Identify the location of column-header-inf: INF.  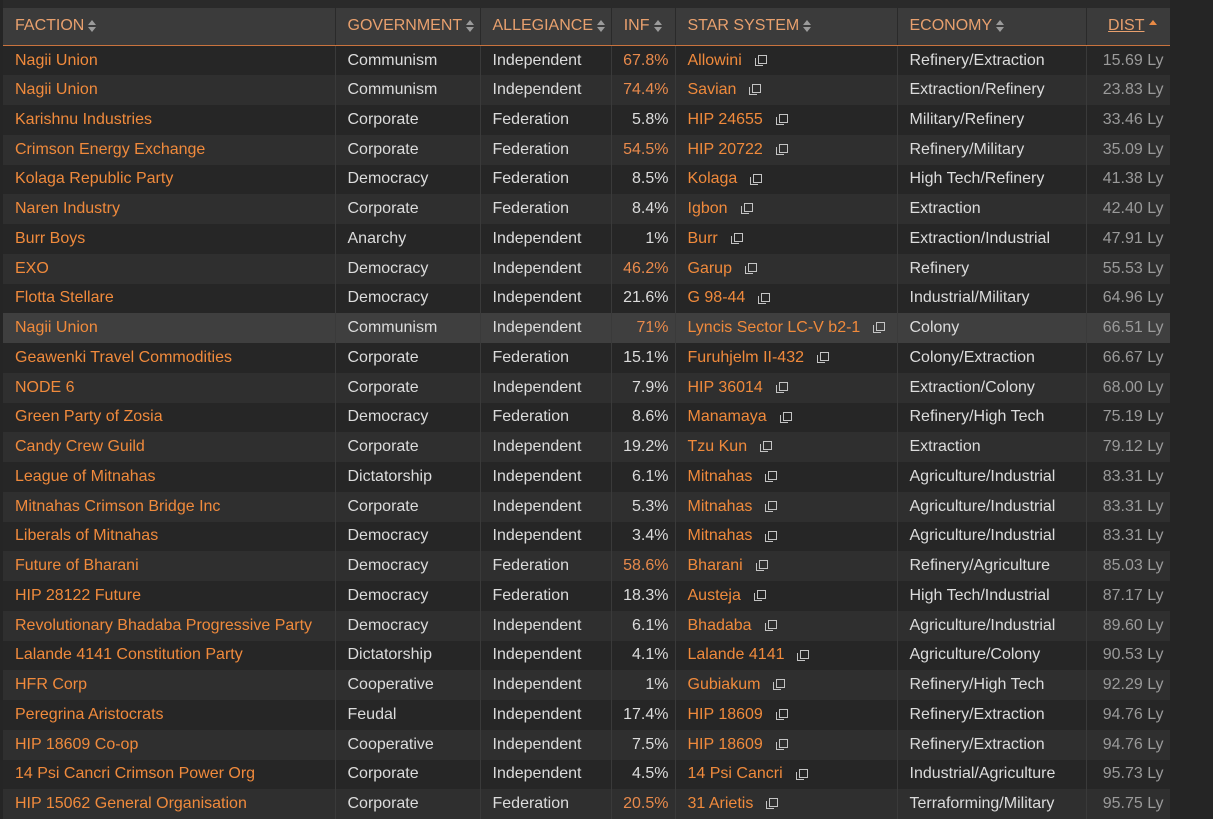
(643, 27).